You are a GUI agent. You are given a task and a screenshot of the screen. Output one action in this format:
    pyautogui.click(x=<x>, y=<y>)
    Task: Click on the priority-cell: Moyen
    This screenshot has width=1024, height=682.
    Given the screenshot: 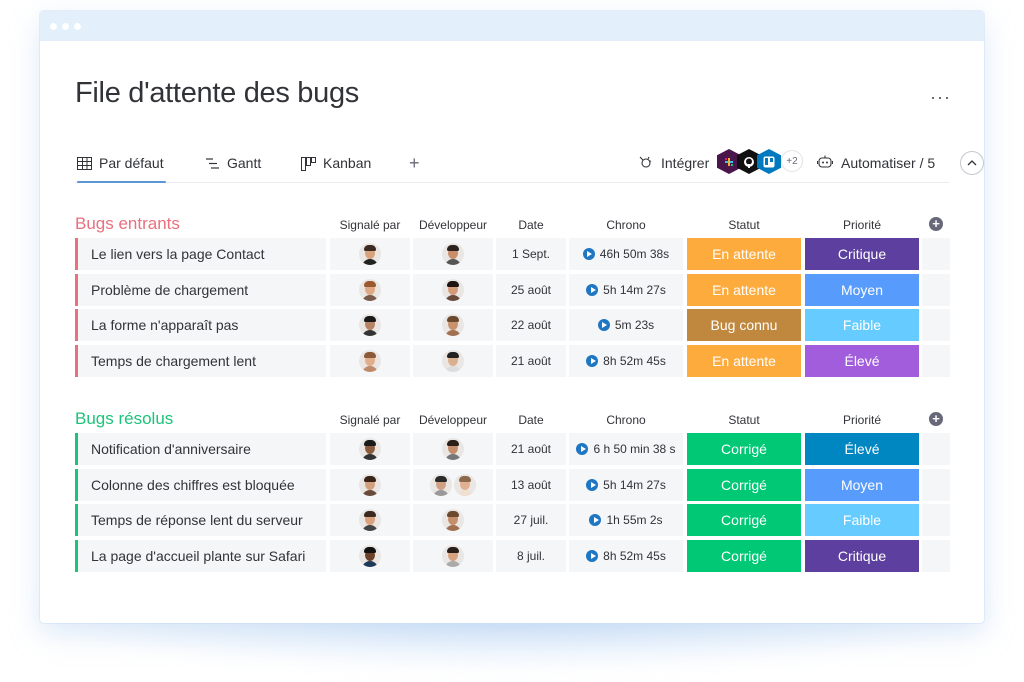 What is the action you would take?
    pyautogui.click(x=862, y=484)
    